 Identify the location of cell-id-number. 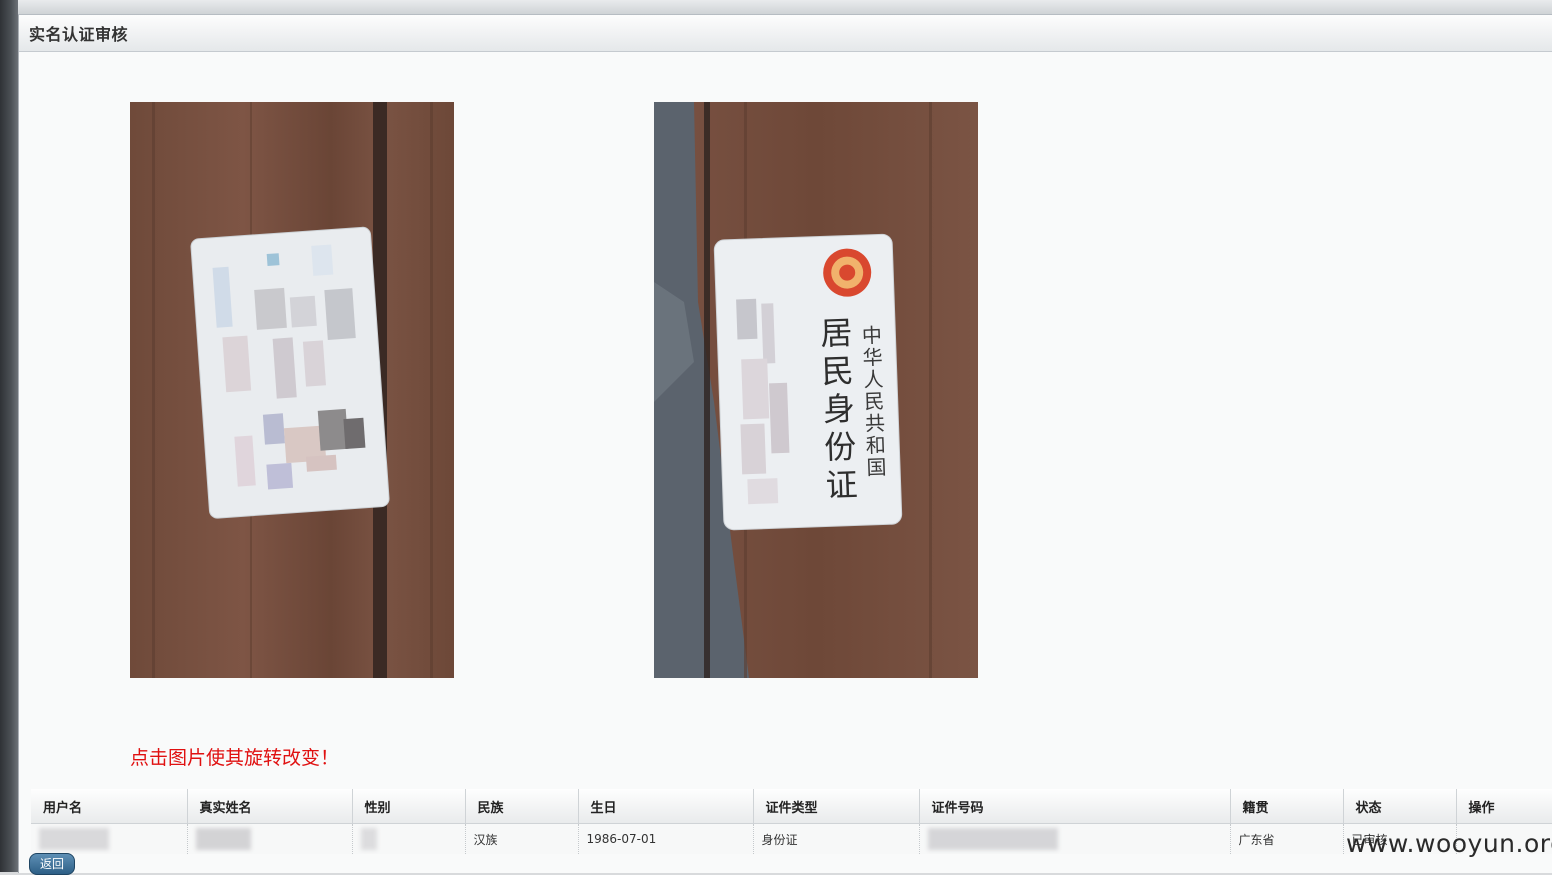
(1075, 838).